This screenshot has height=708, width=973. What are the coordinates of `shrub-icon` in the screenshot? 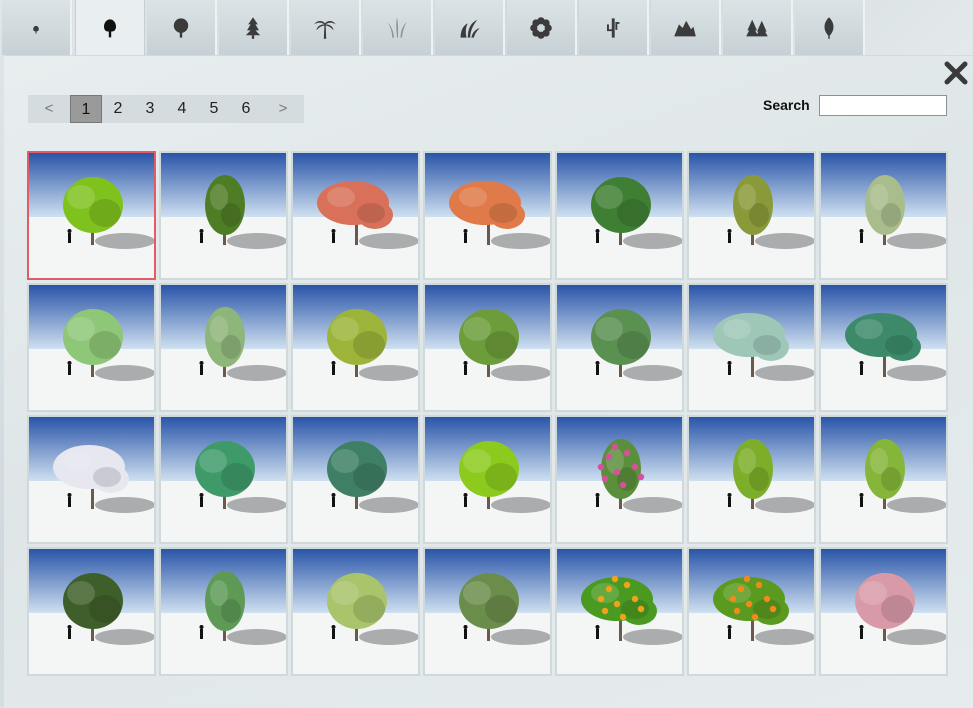 It's located at (470, 28).